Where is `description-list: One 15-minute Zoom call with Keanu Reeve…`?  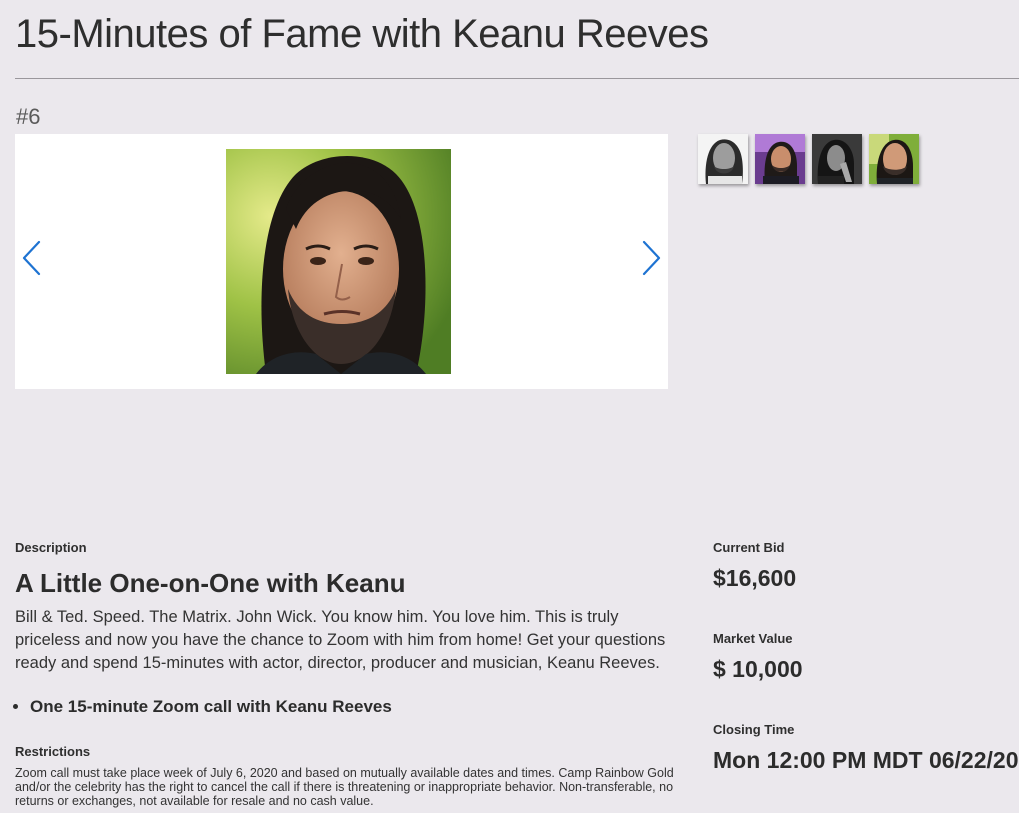 description-list: One 15-minute Zoom call with Keanu Reeve… is located at coordinates (203, 707).